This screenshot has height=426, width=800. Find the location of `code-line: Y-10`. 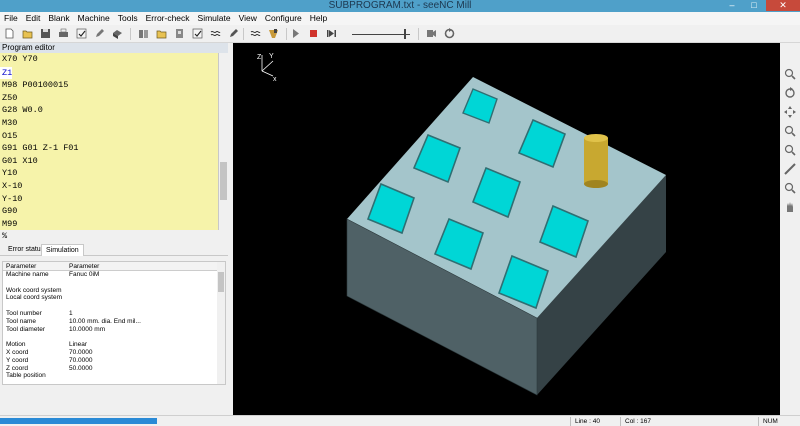

code-line: Y-10 is located at coordinates (109, 199).